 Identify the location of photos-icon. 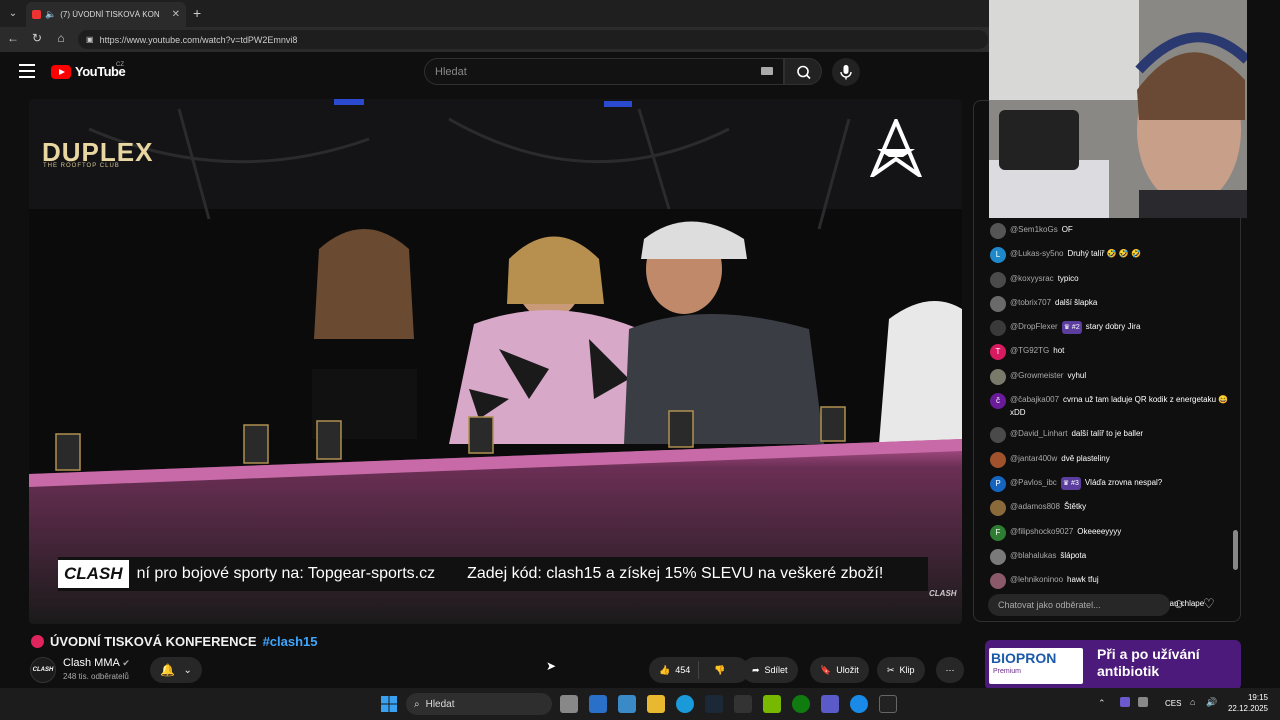
(627, 704).